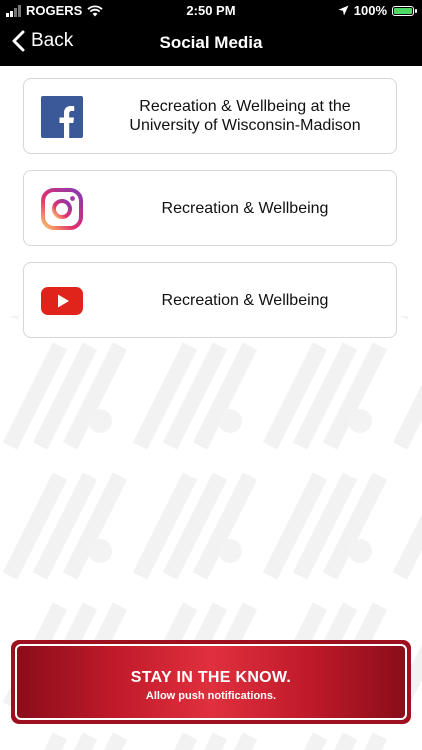  Describe the element at coordinates (211, 11) in the screenshot. I see `status-bar: ROGERS 2:50 PM 100%` at that location.